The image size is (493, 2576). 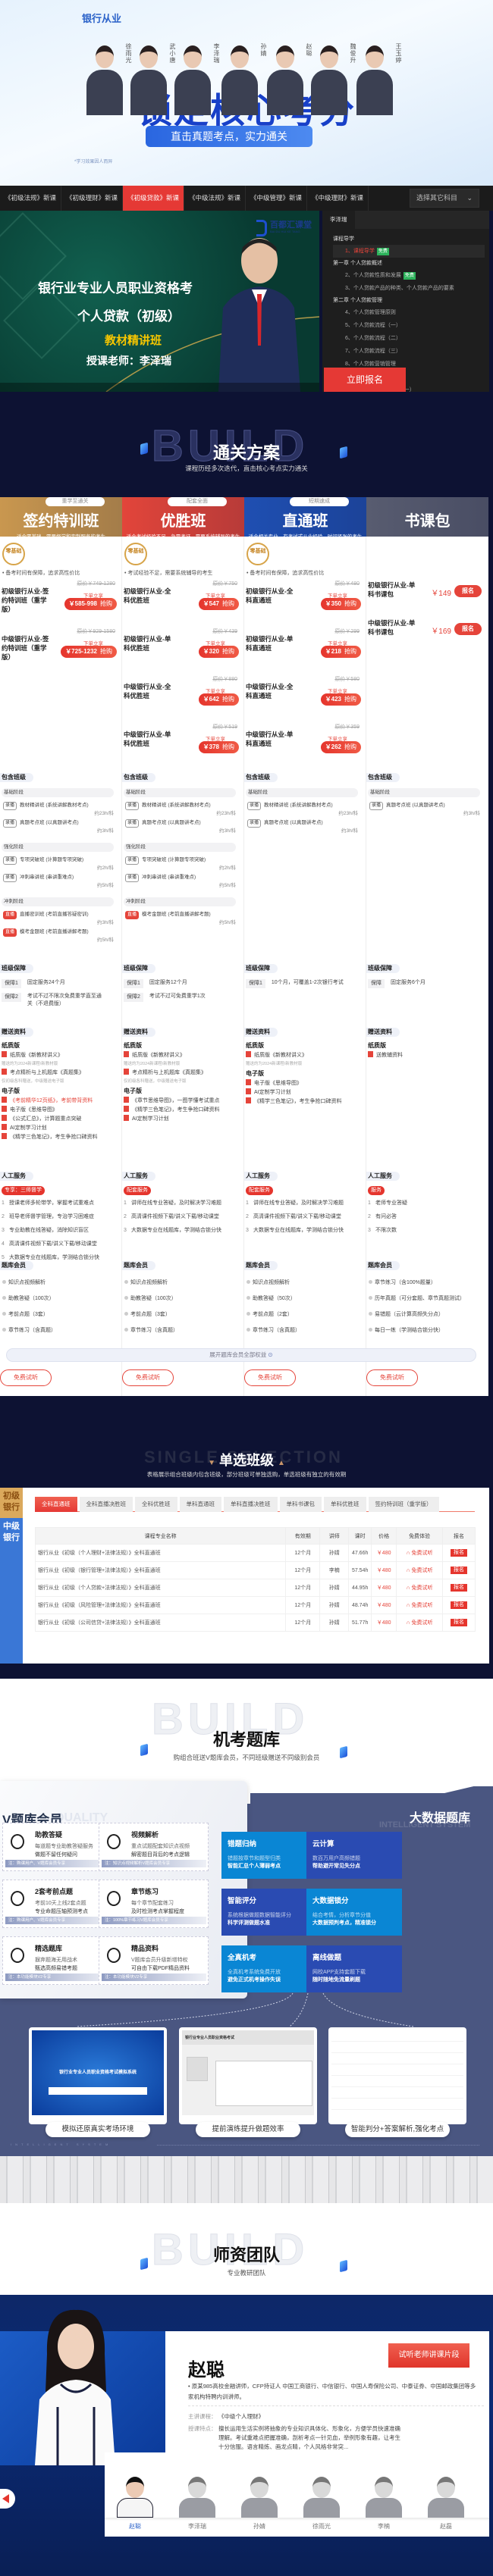 I want to click on product-name: 中级银行从业-签约特训班（重学版）, so click(x=25, y=648).